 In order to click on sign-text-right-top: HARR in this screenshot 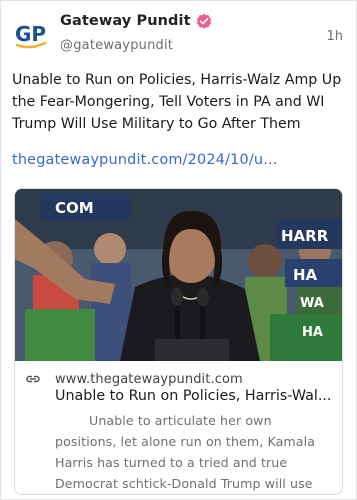, I will do `click(305, 236)`.